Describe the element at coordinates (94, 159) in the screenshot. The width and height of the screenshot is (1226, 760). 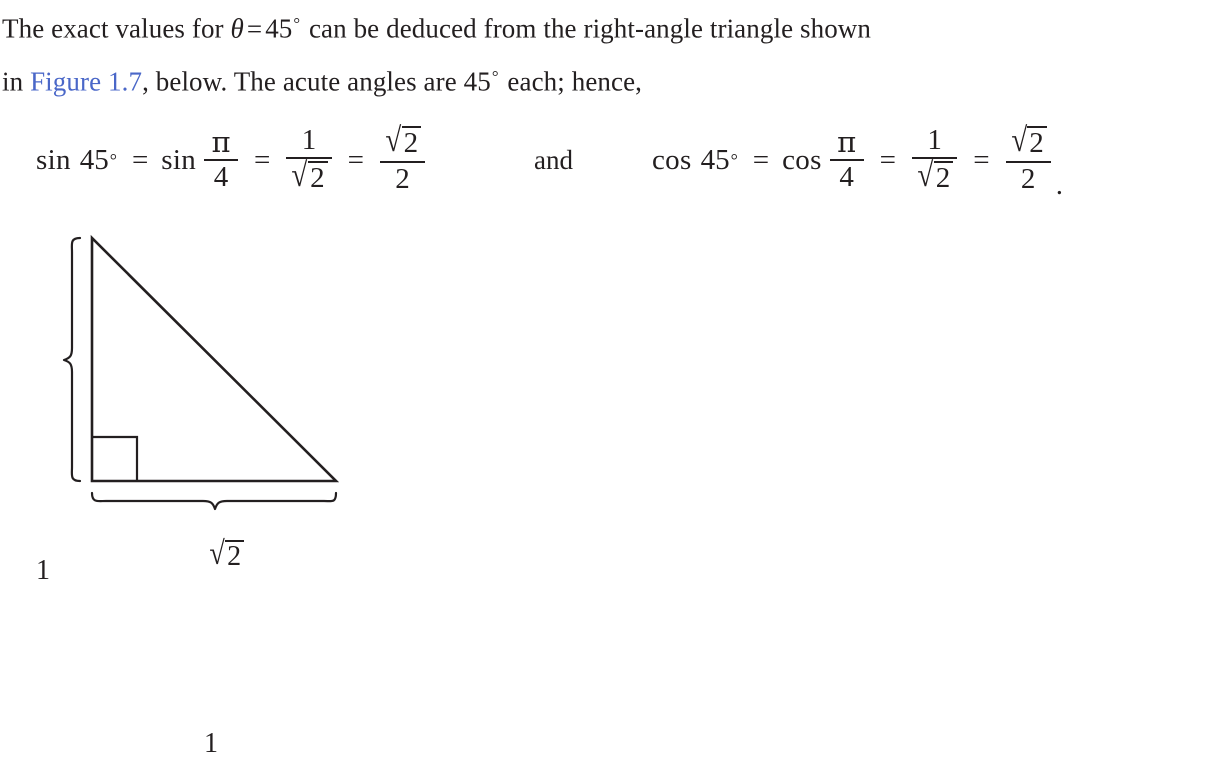
I see `sin-degree-argument: 45` at that location.